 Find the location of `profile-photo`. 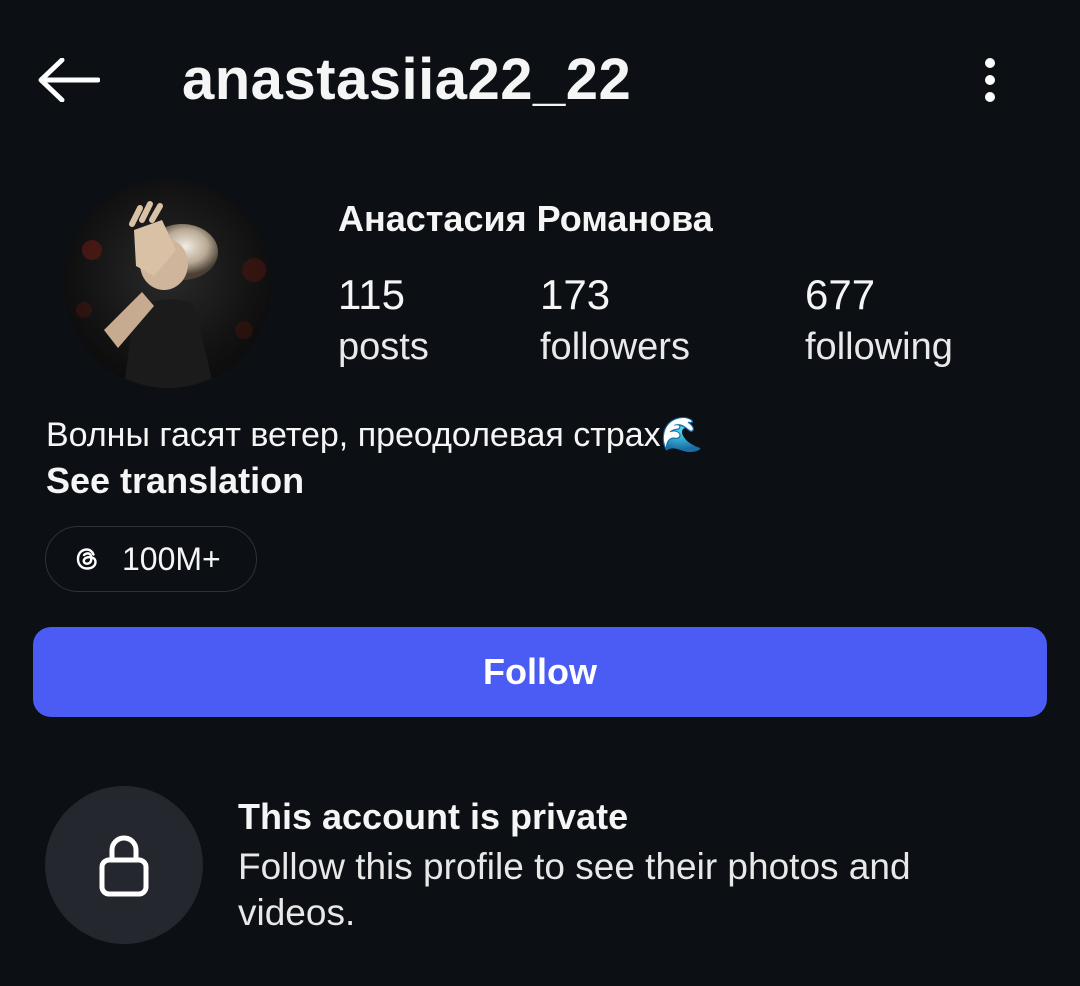

profile-photo is located at coordinates (168, 284).